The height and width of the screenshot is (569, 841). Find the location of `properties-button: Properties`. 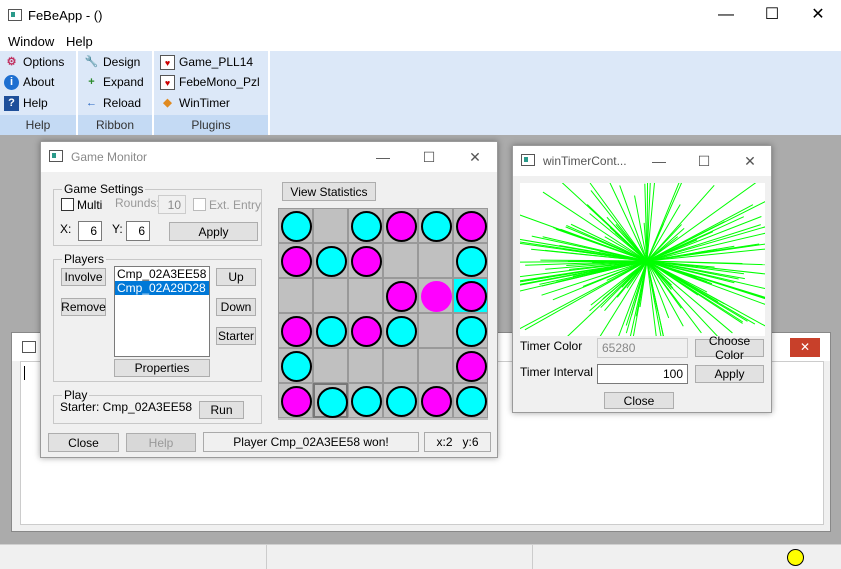

properties-button: Properties is located at coordinates (162, 368).